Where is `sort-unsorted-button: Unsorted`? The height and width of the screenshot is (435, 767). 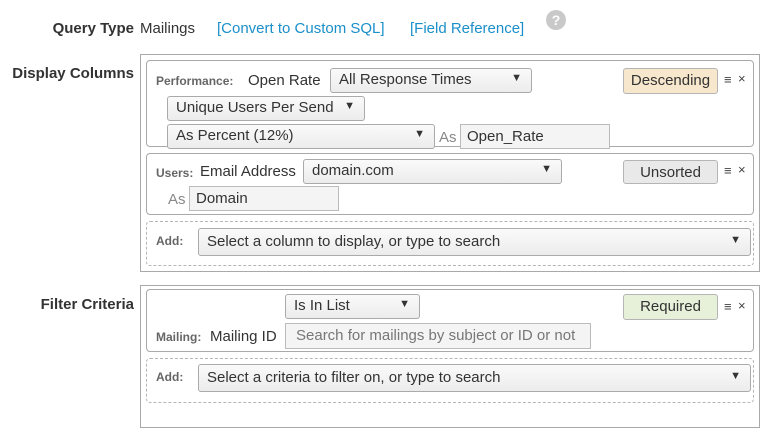 sort-unsorted-button: Unsorted is located at coordinates (670, 172).